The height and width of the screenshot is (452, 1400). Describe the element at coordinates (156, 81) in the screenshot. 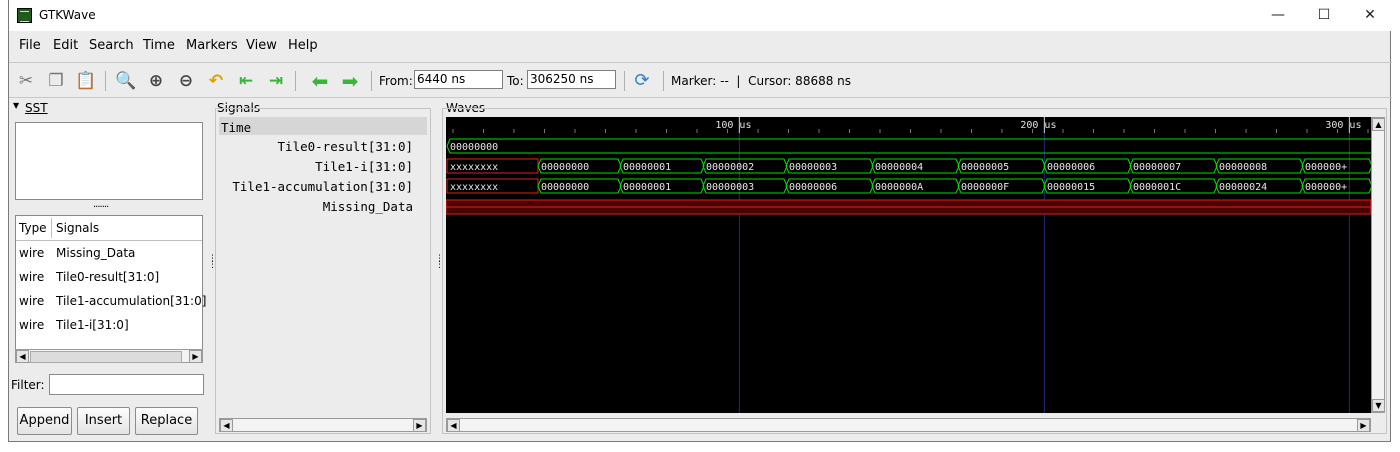

I see `zoom-in-icon: ⊕` at that location.